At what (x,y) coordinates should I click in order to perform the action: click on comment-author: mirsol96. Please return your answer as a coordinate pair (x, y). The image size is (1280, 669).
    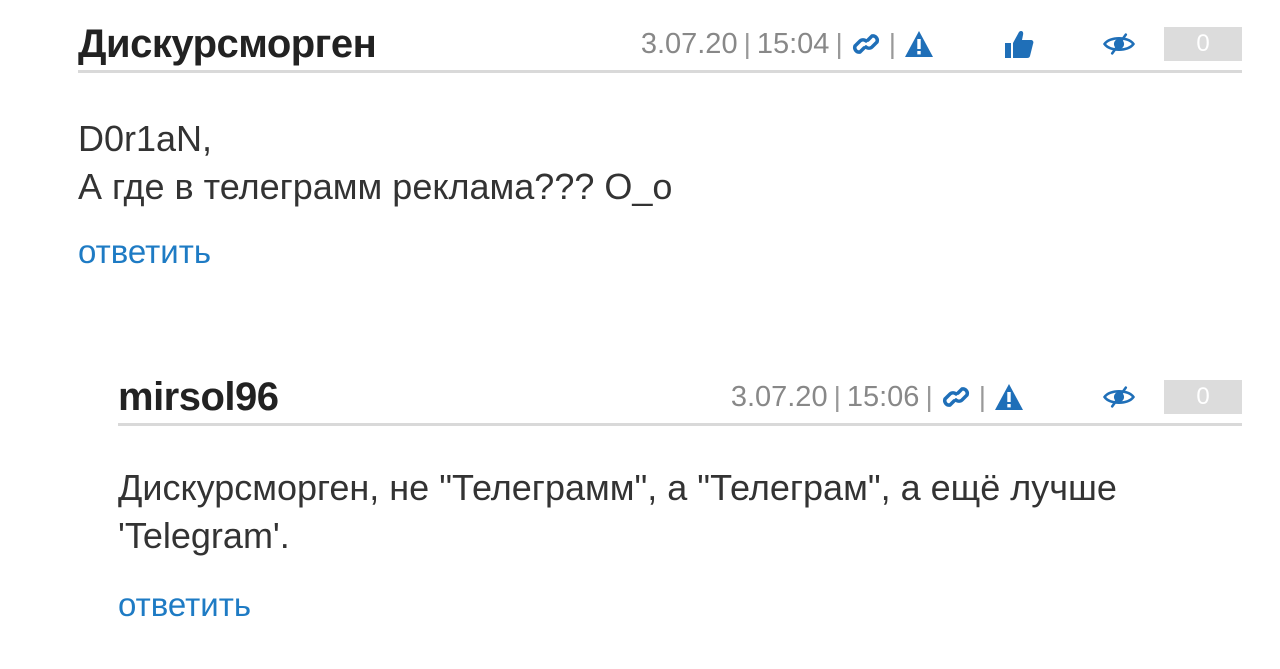
    Looking at the image, I should click on (198, 397).